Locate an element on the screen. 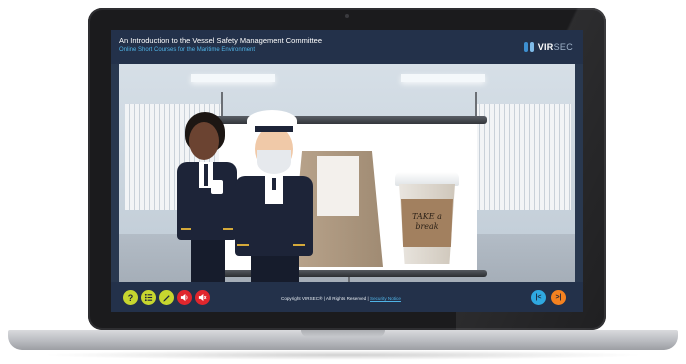 Image resolution: width=686 pixels, height=364 pixels. cup-text: TAKE a break is located at coordinates (427, 221).